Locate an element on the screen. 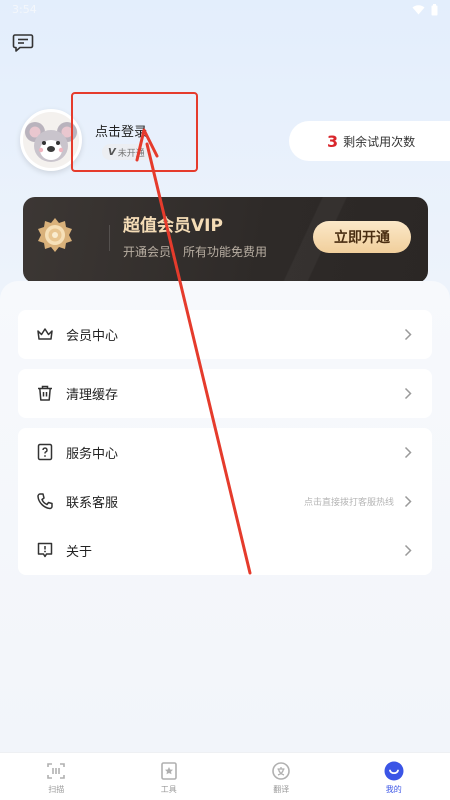  vip-title: 超值会员VIP is located at coordinates (173, 226).